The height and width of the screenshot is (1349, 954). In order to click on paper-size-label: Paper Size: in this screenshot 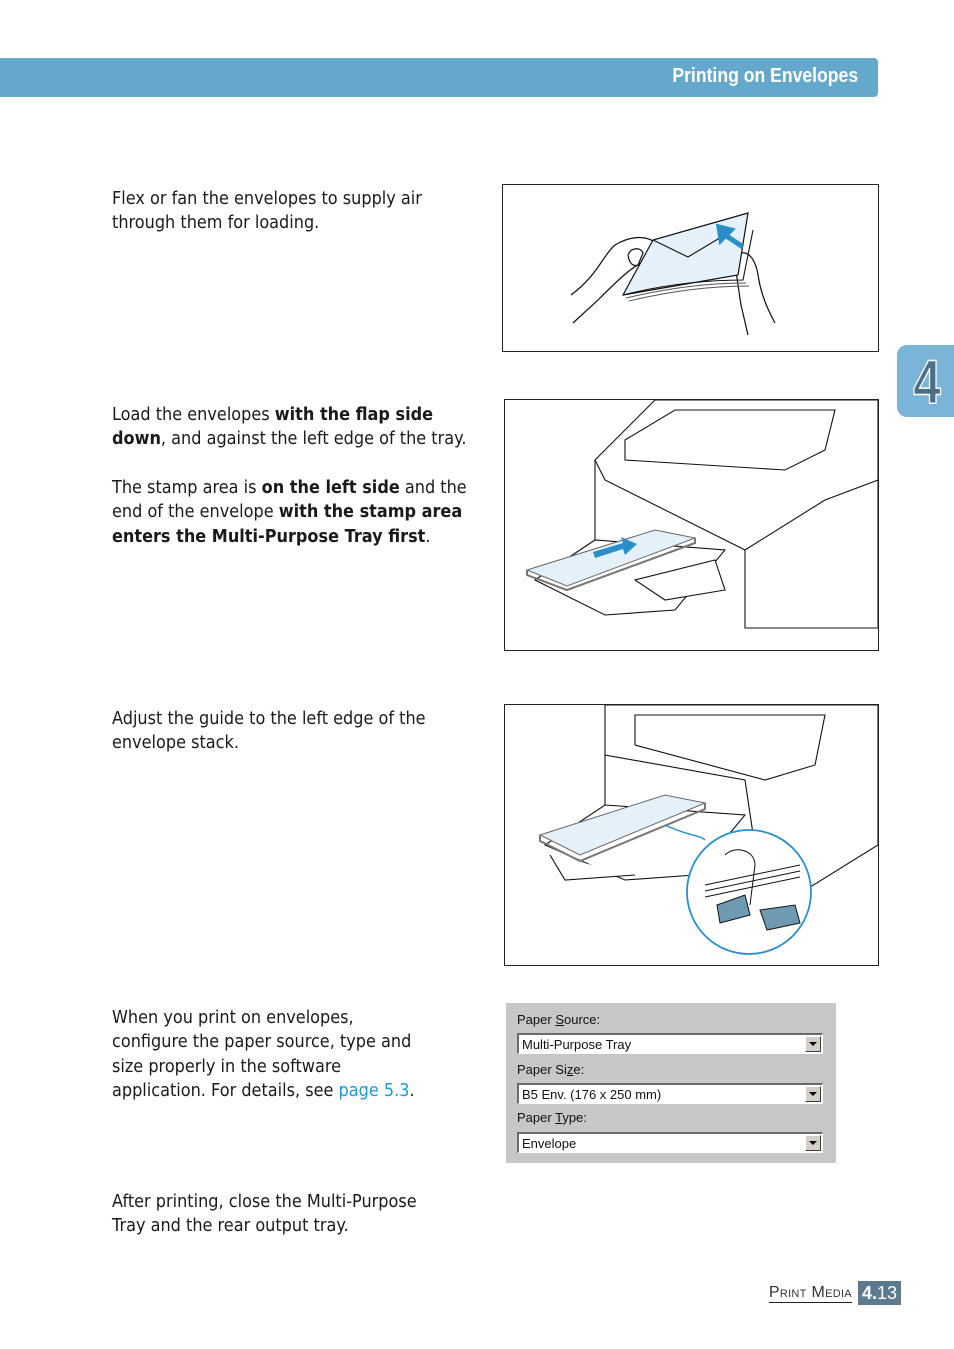, I will do `click(551, 1069)`.